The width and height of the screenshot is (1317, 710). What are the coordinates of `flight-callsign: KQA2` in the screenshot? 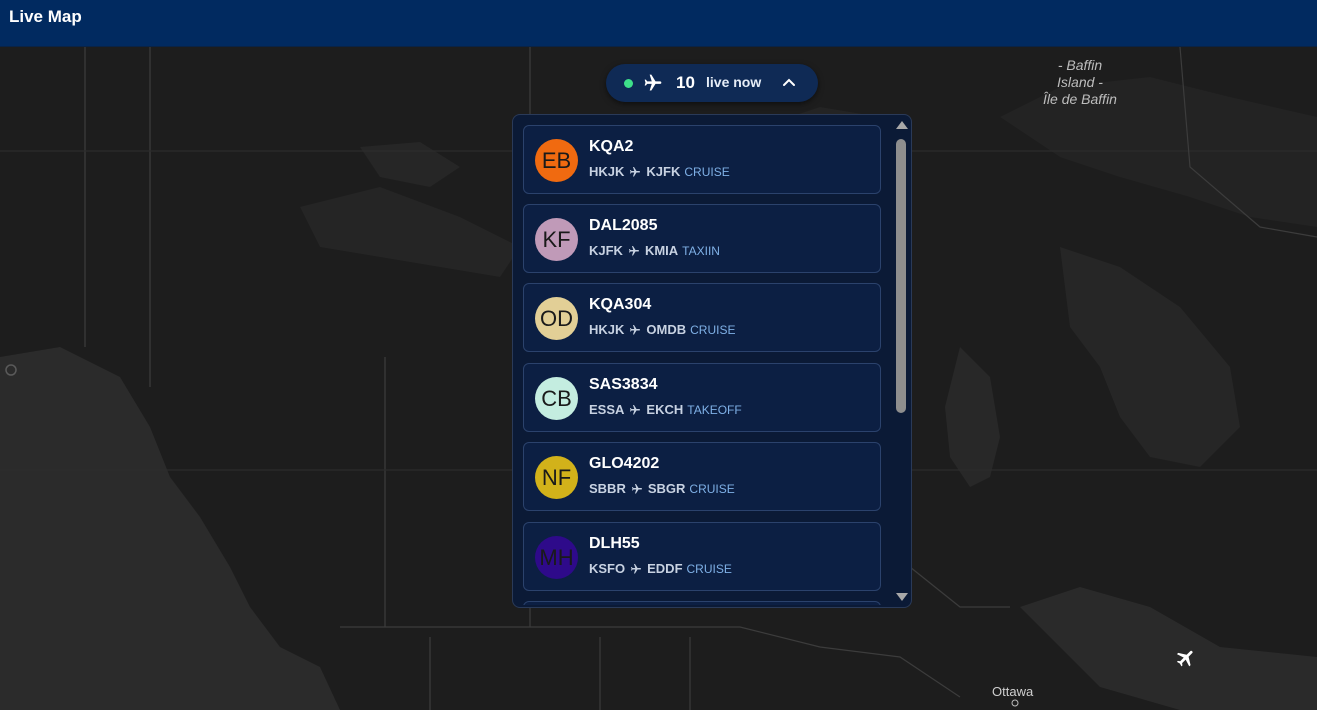 It's located at (611, 146).